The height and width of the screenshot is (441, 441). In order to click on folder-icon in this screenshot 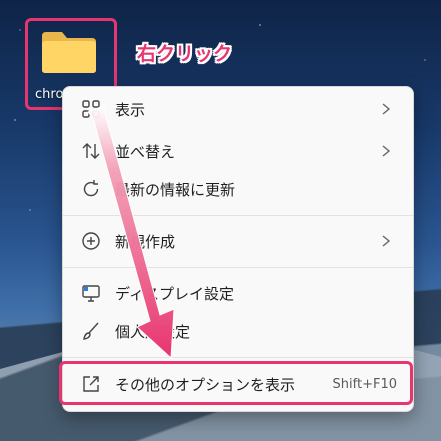, I will do `click(69, 52)`.